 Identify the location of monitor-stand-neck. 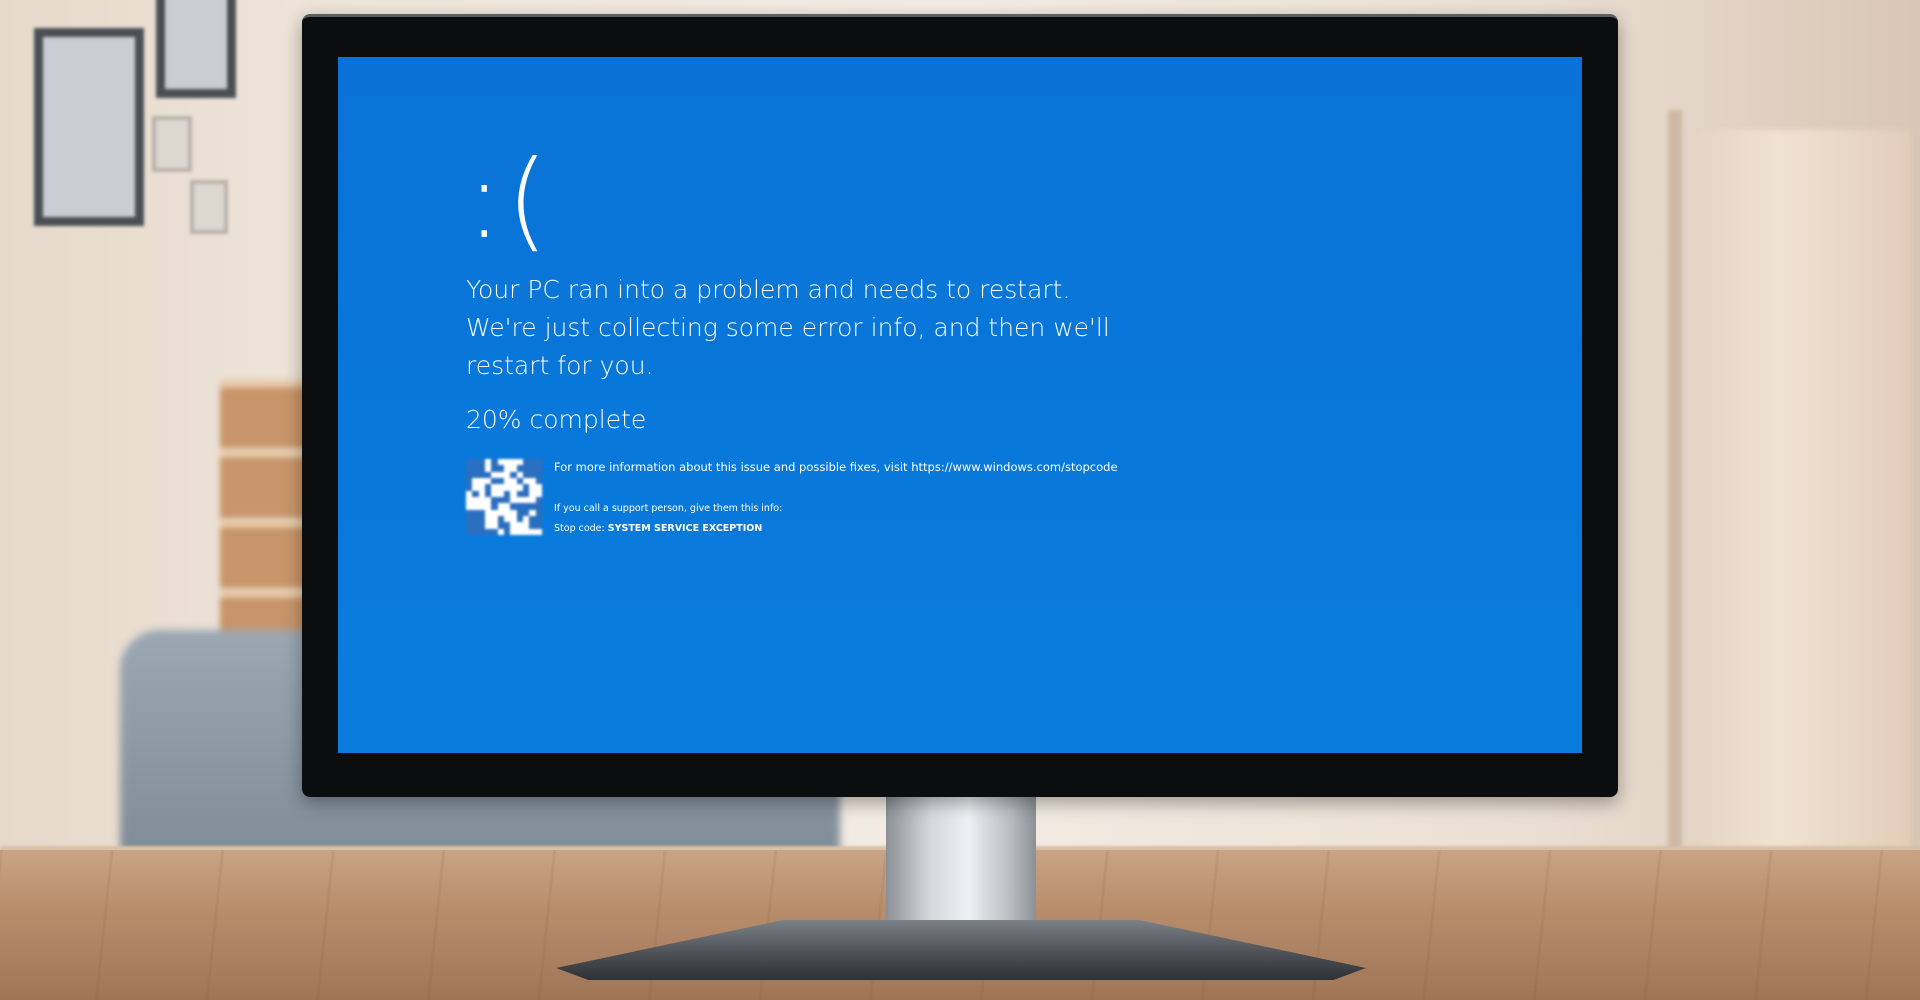
(961, 865).